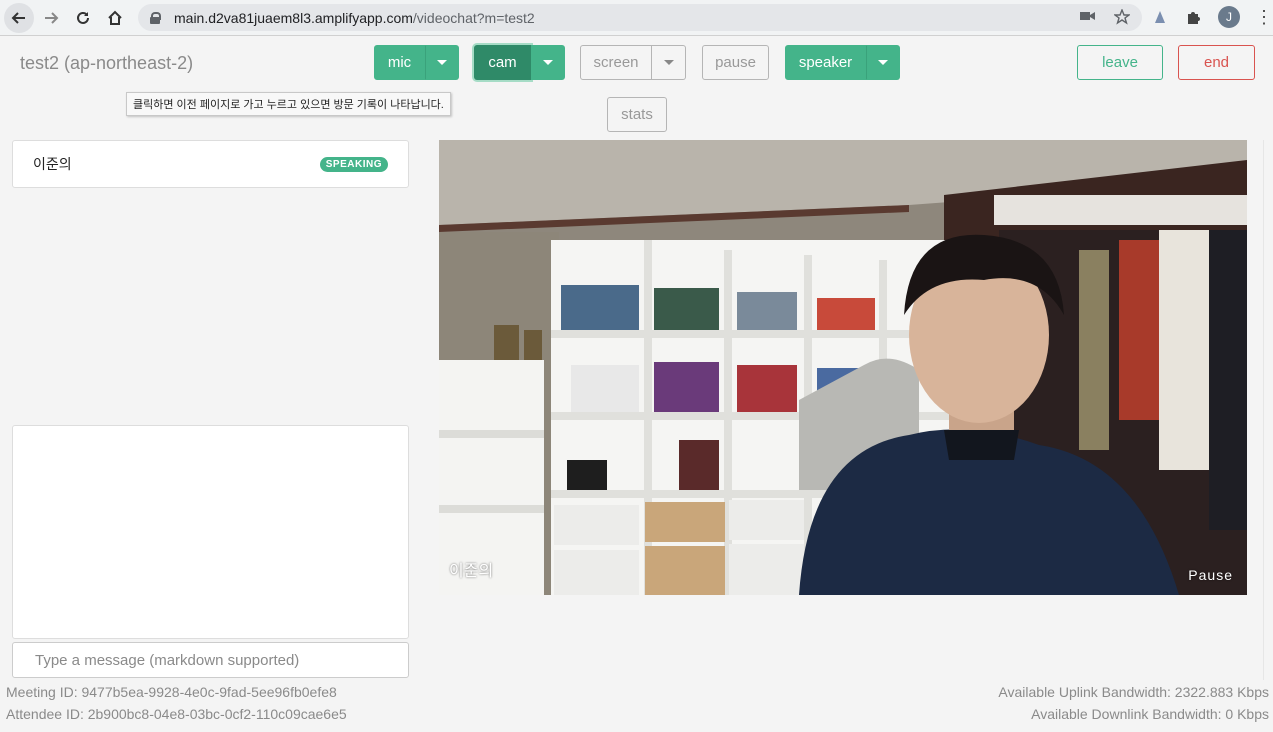 This screenshot has width=1273, height=732. I want to click on video-attendee-name: 이준의, so click(471, 571).